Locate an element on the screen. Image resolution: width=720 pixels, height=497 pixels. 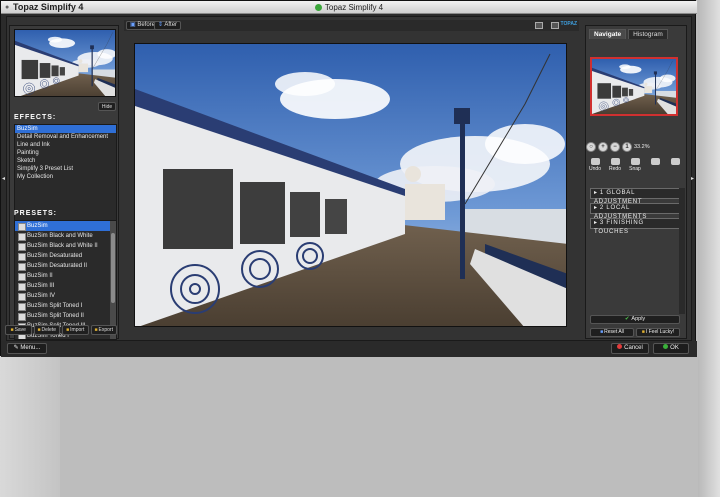
effect-item: BuzSim is located at coordinates (65, 129).